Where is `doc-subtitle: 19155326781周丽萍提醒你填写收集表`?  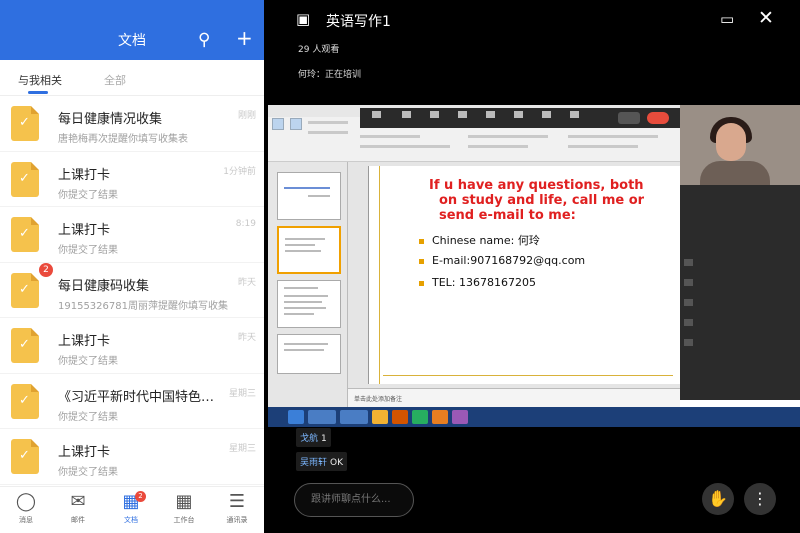
doc-subtitle: 19155326781周丽萍提醒你填写收集表 is located at coordinates (143, 306).